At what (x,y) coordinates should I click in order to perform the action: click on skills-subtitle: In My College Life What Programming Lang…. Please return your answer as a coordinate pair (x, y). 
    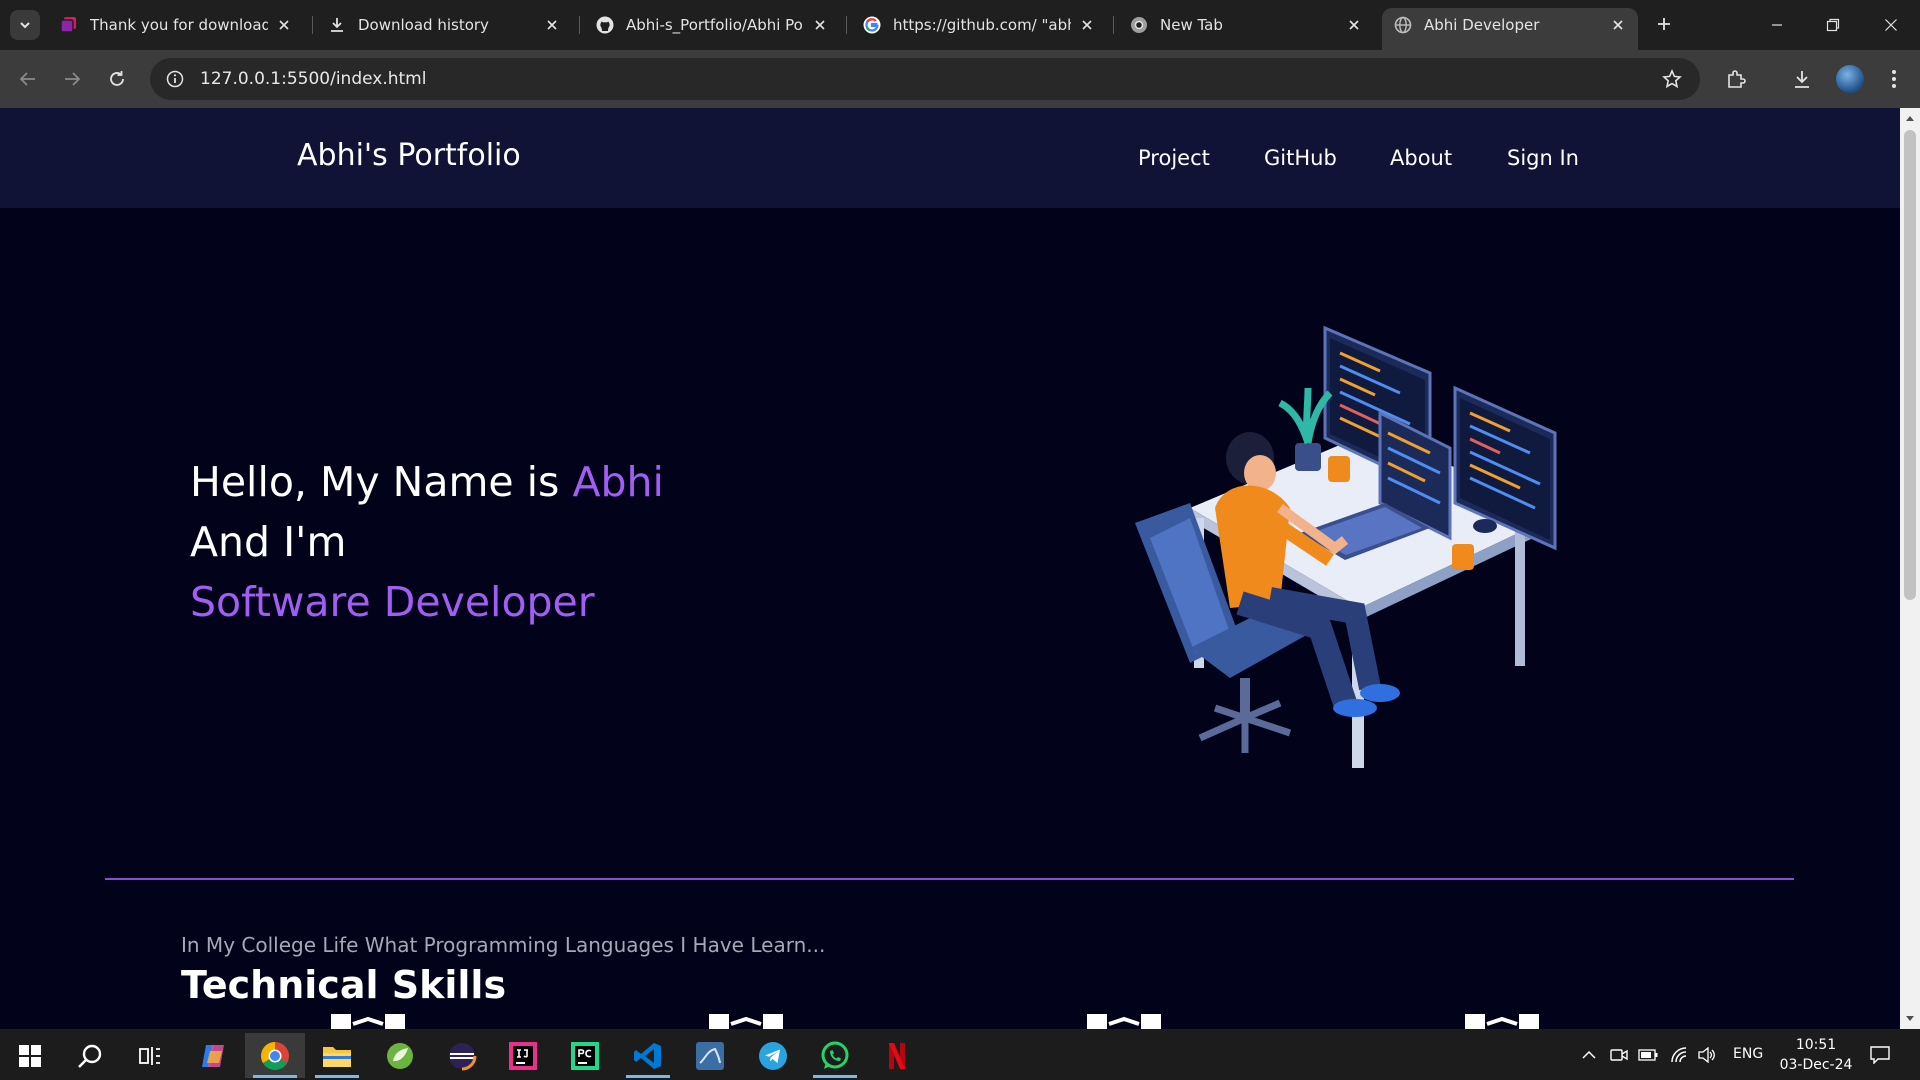
    Looking at the image, I should click on (503, 945).